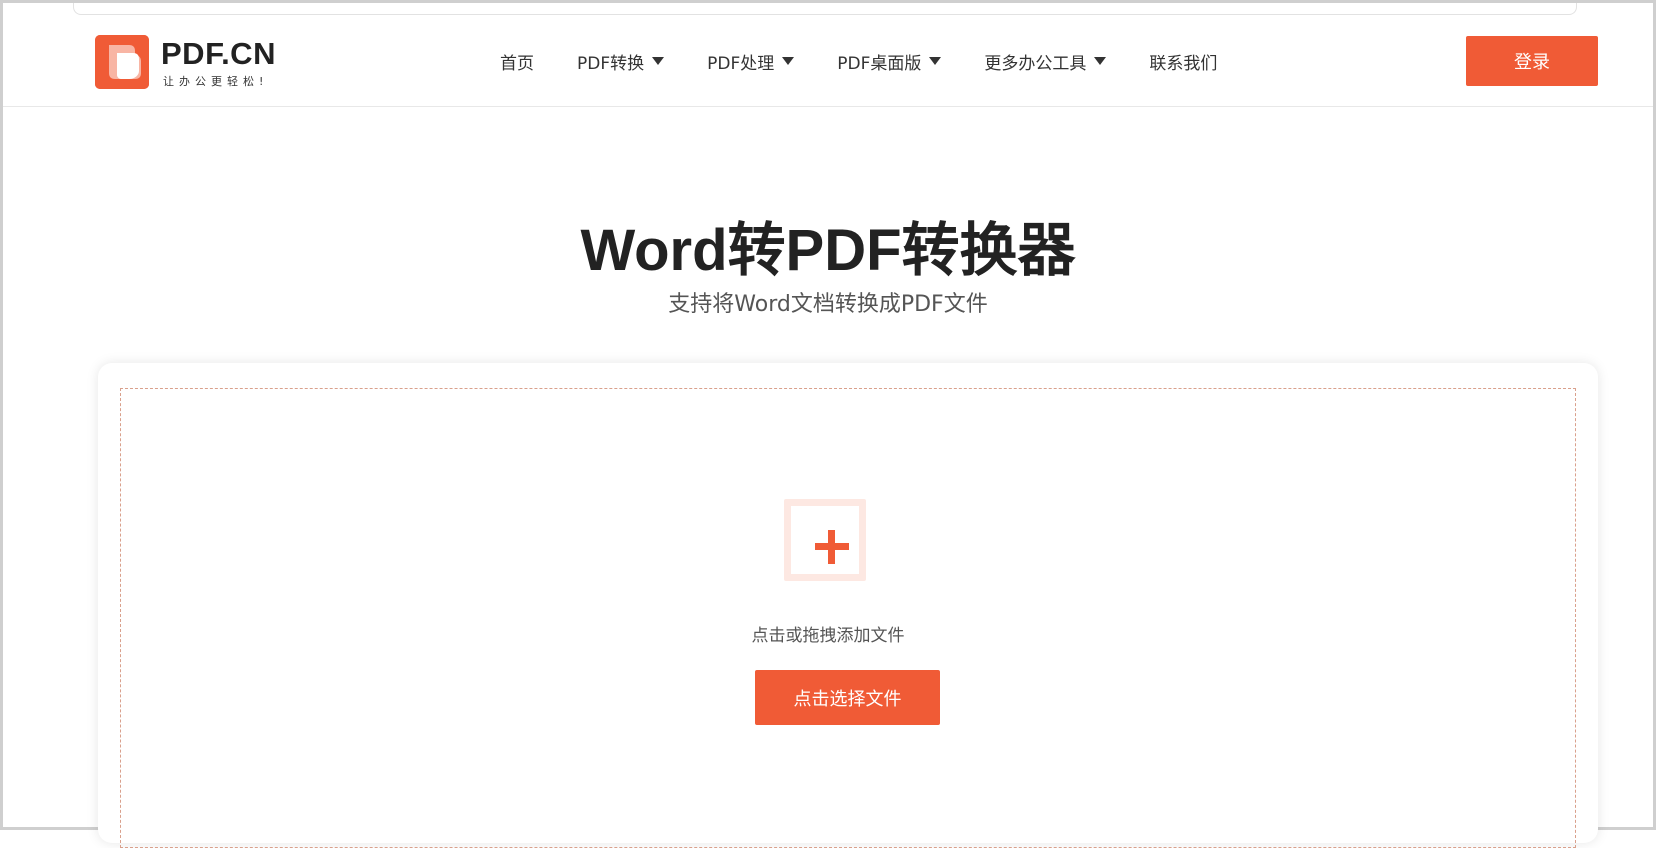  I want to click on plus-icon-inner, so click(825, 540).